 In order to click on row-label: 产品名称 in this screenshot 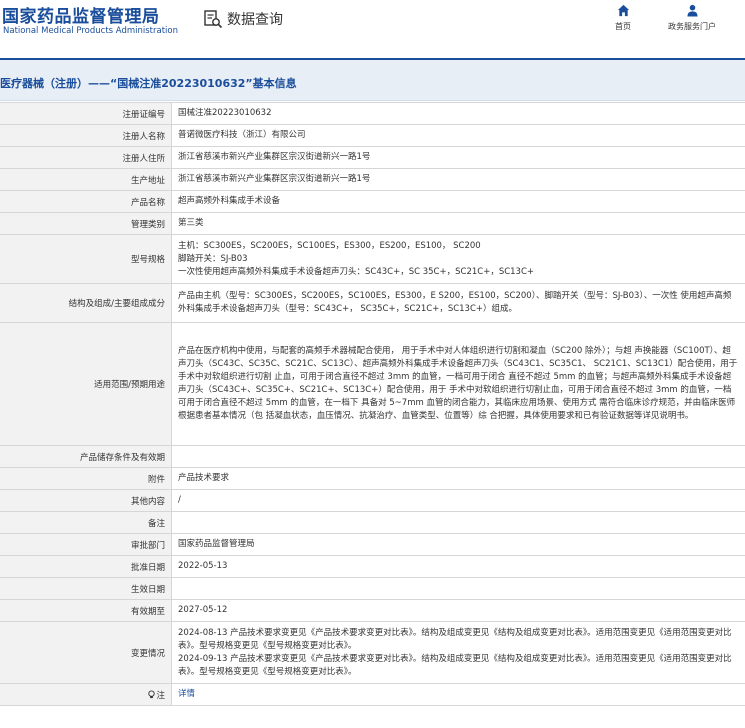, I will do `click(86, 201)`.